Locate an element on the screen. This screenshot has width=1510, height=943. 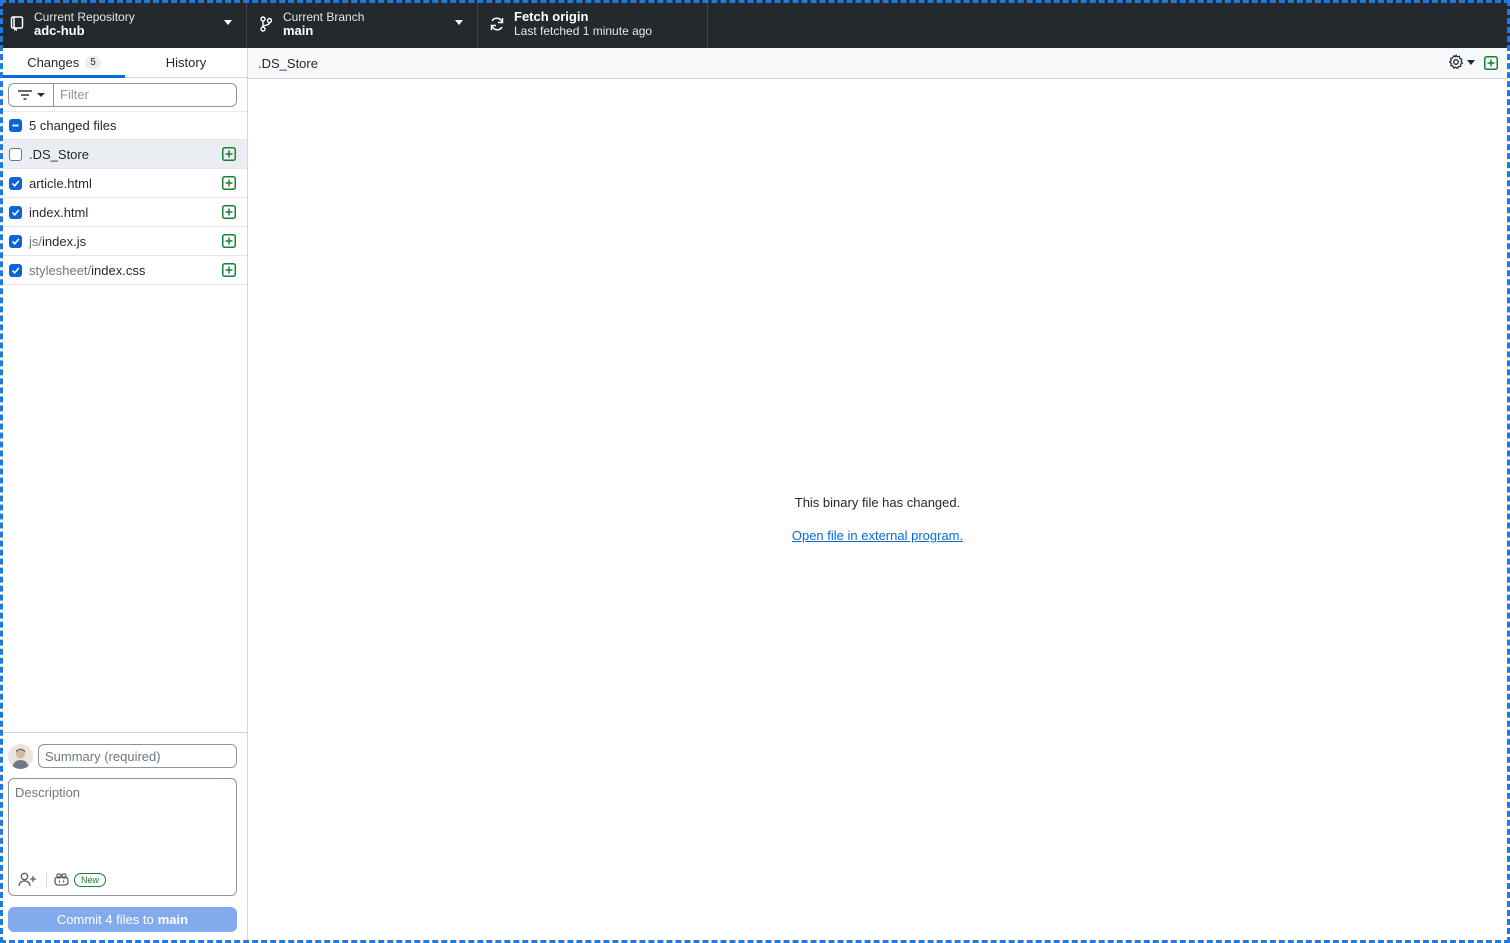
tab-history-label: History is located at coordinates (186, 62).